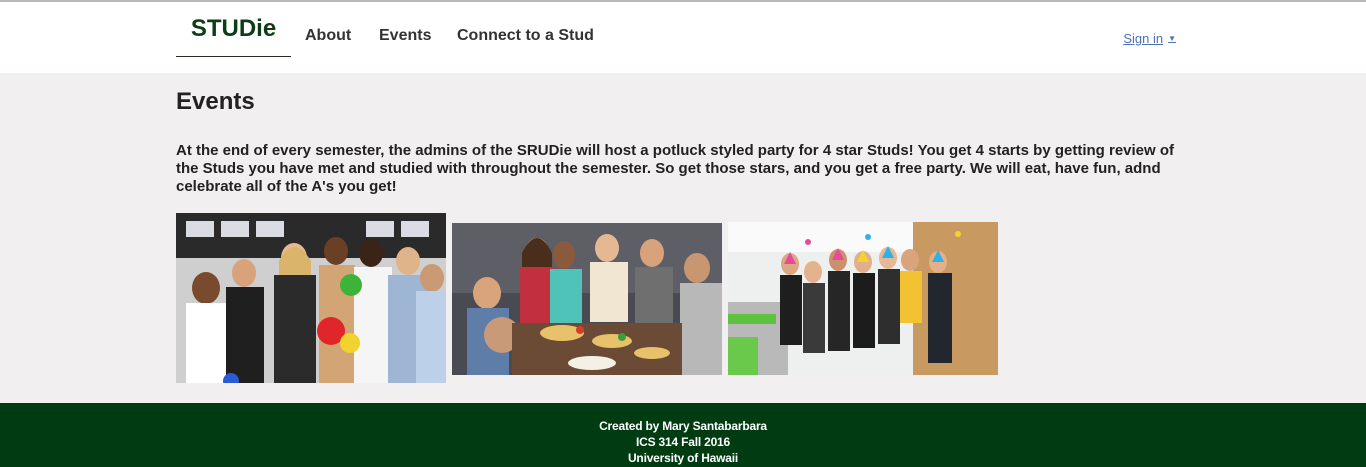  I want to click on caret-down-icon: ▼, so click(1172, 38).